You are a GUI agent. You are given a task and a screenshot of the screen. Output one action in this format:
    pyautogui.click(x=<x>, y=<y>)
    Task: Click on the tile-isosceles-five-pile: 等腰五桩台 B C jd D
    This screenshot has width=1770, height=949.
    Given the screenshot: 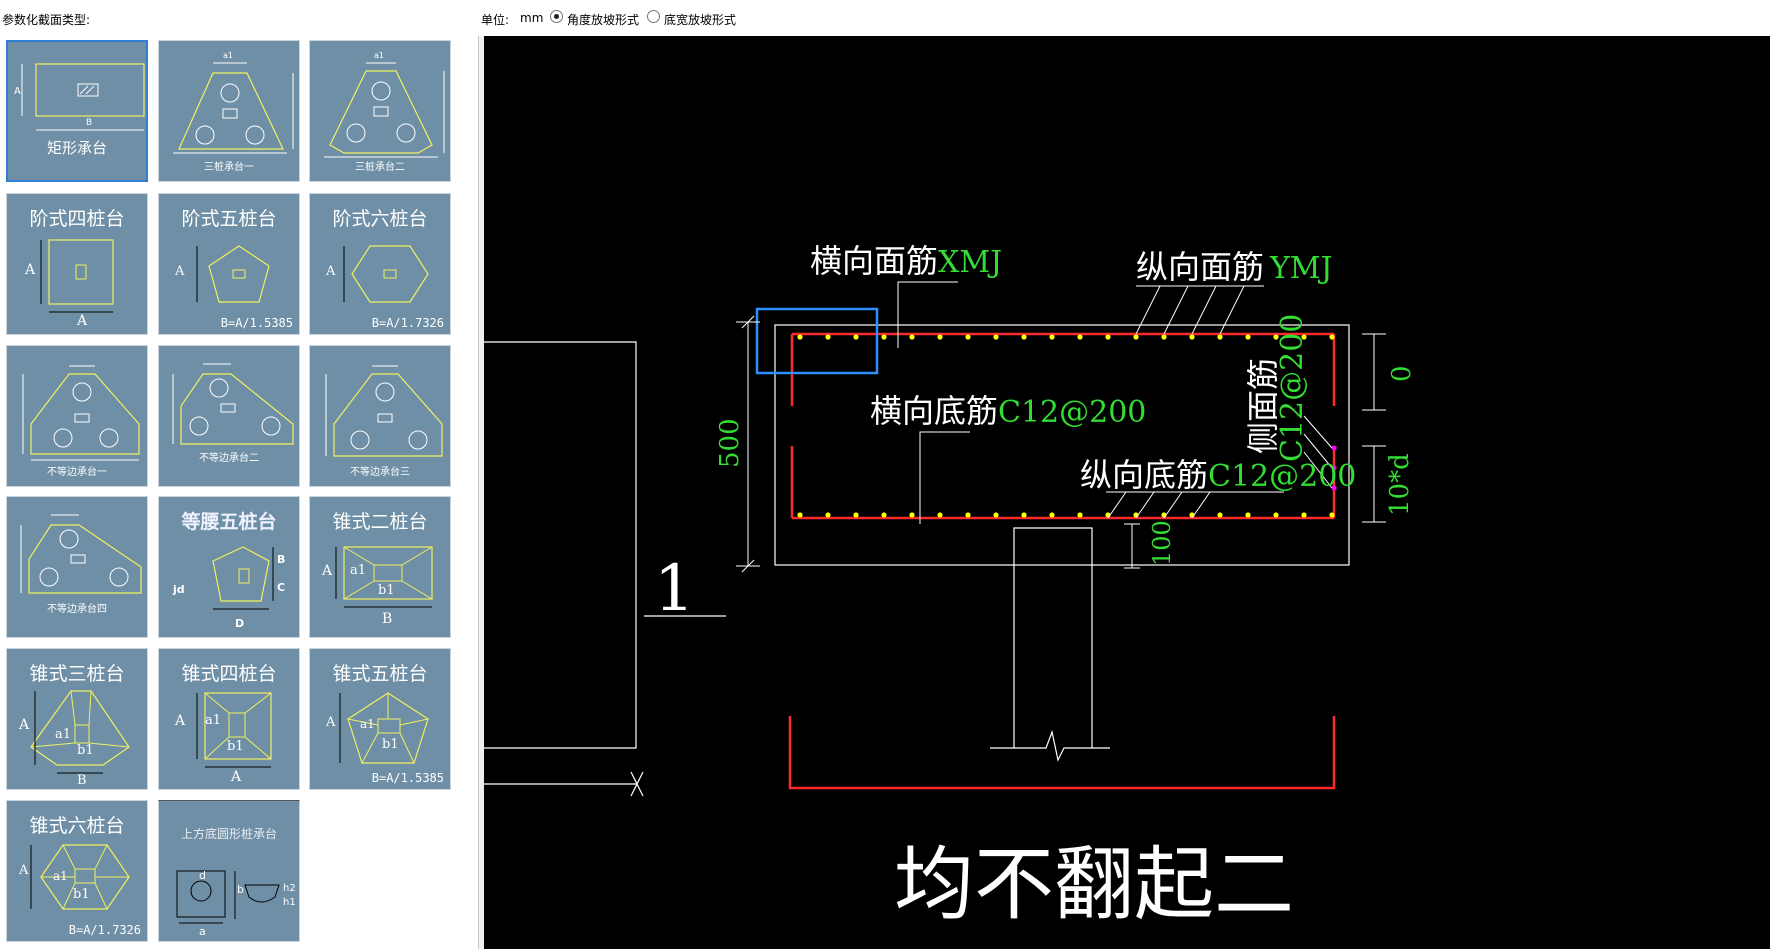 What is the action you would take?
    pyautogui.click(x=229, y=567)
    